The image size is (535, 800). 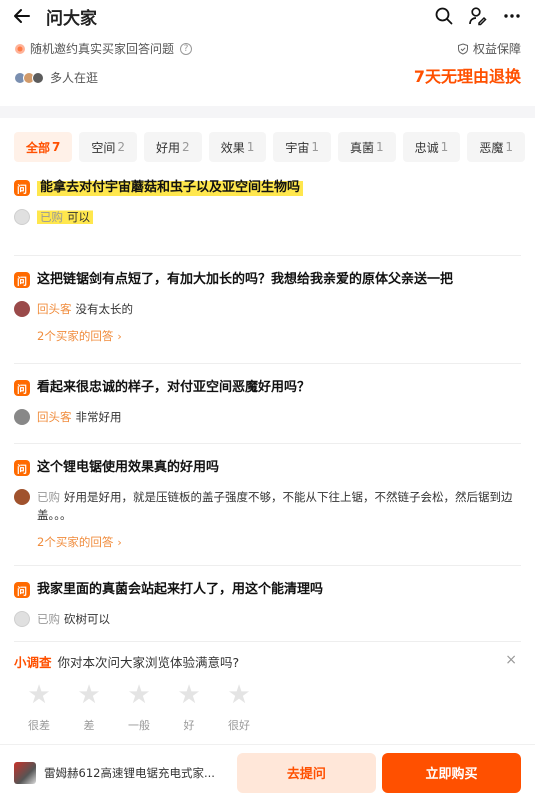 What do you see at coordinates (431, 147) in the screenshot?
I see `tab-loyal: 忠诚 1` at bounding box center [431, 147].